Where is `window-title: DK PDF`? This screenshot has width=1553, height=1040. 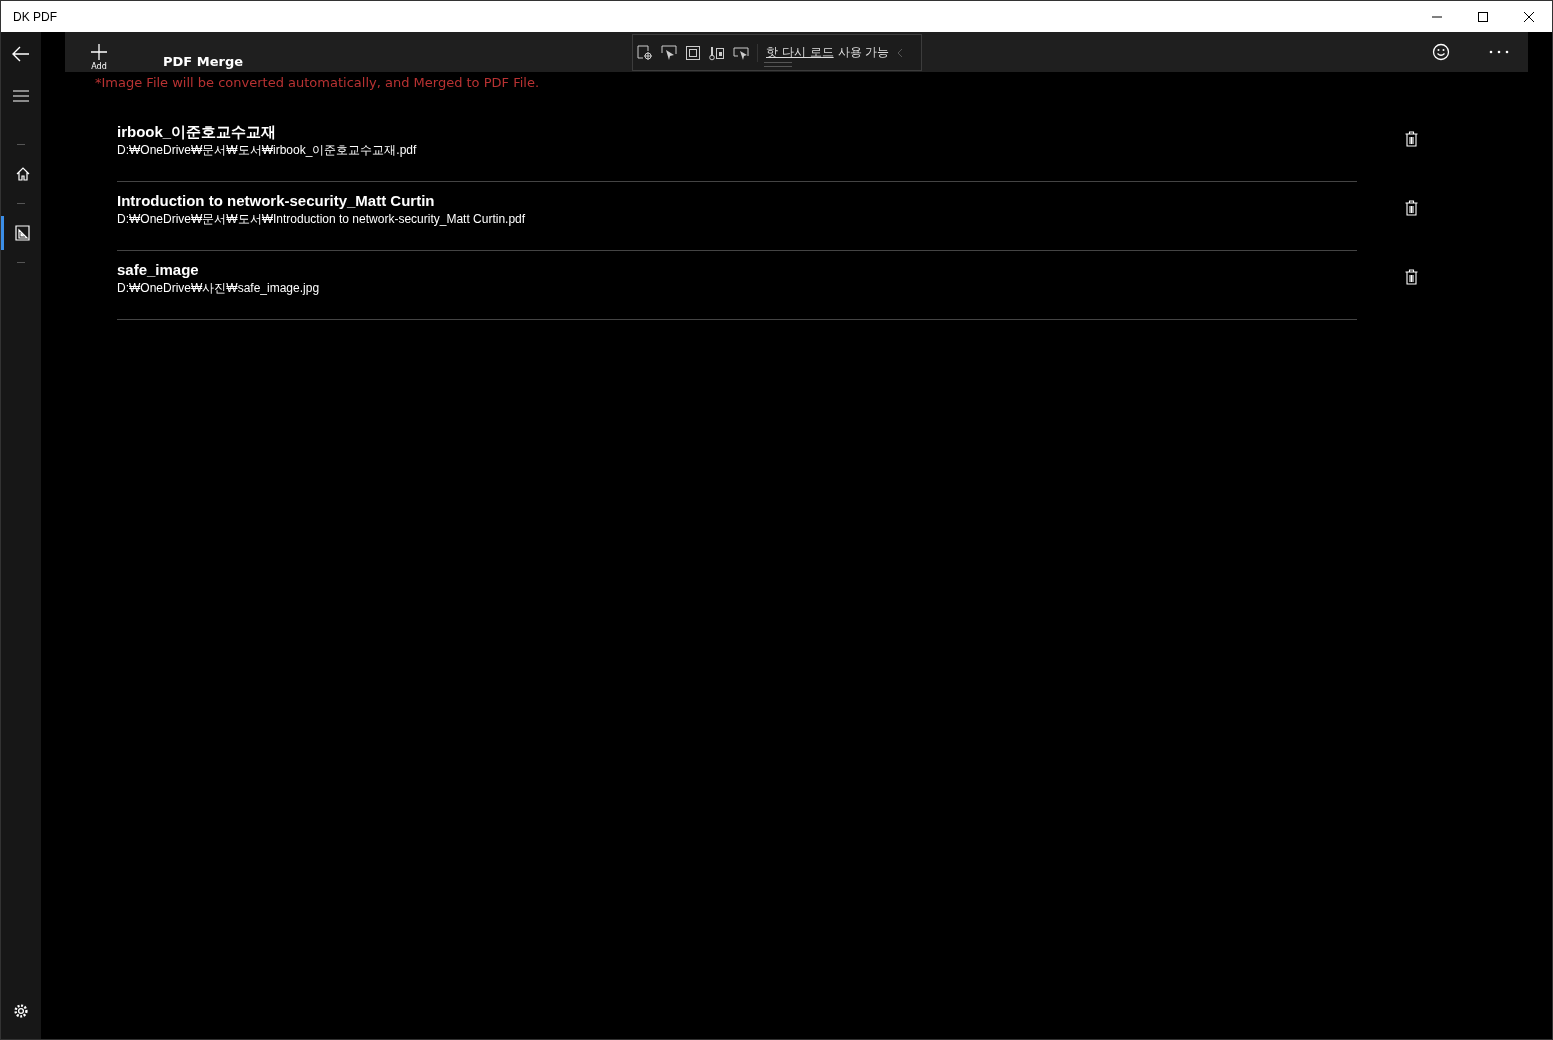
window-title: DK PDF is located at coordinates (34, 16).